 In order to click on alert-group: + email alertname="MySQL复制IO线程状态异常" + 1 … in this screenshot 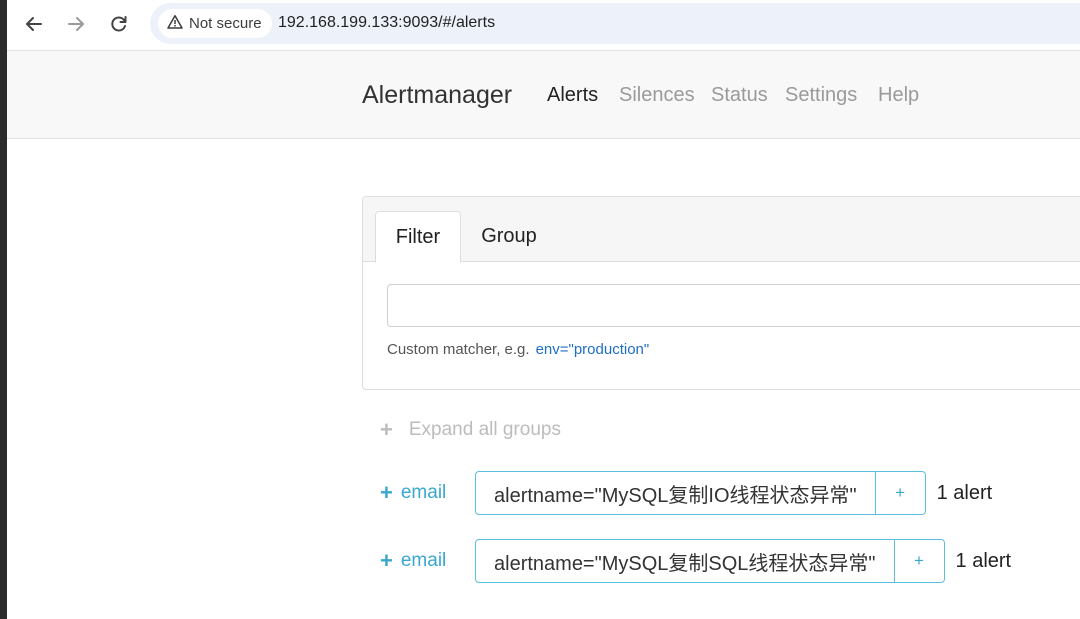, I will do `click(686, 493)`.